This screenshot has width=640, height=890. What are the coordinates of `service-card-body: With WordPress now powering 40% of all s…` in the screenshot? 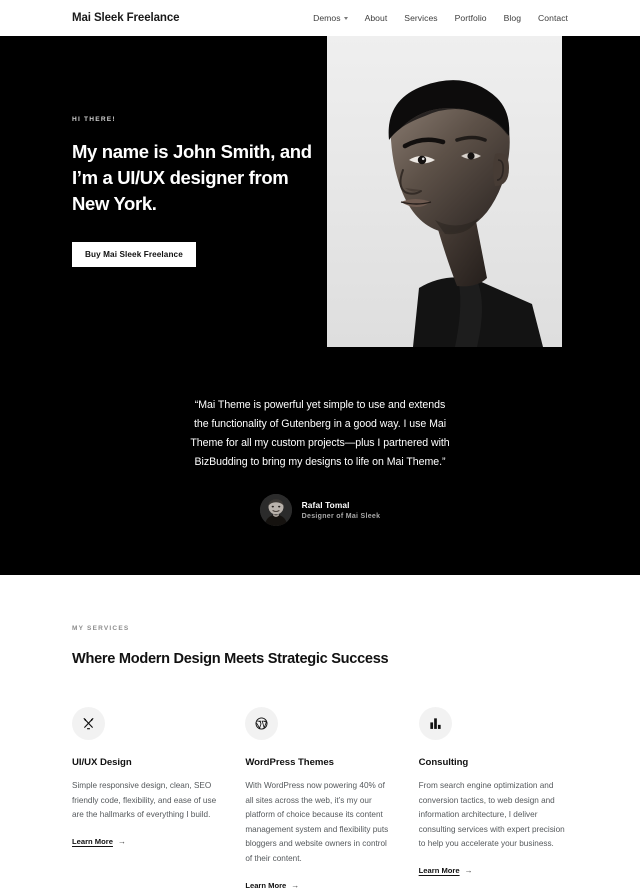 It's located at (317, 822).